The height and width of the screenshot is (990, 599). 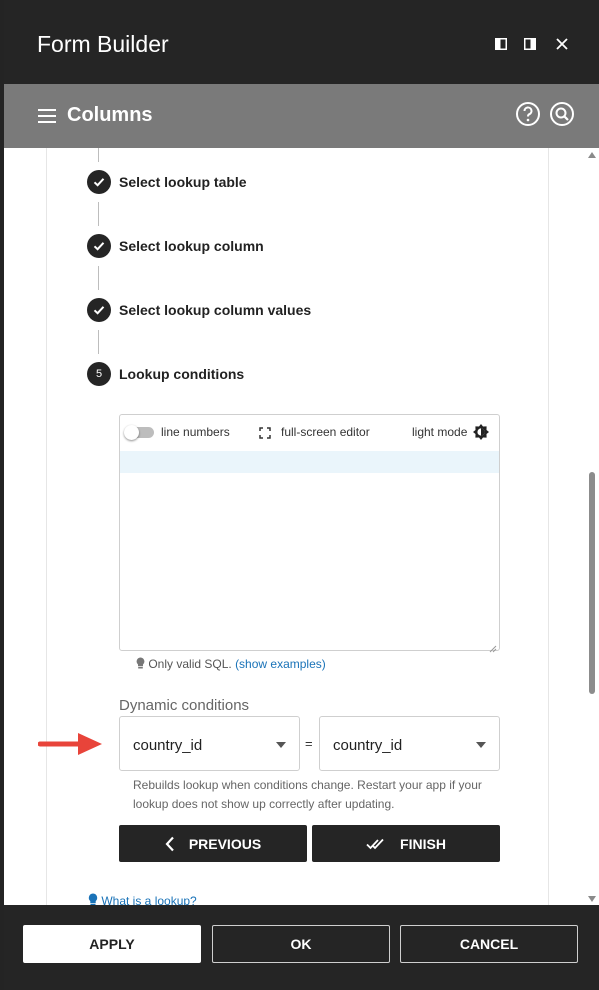 I want to click on condition-left-value: country_id, so click(x=168, y=745).